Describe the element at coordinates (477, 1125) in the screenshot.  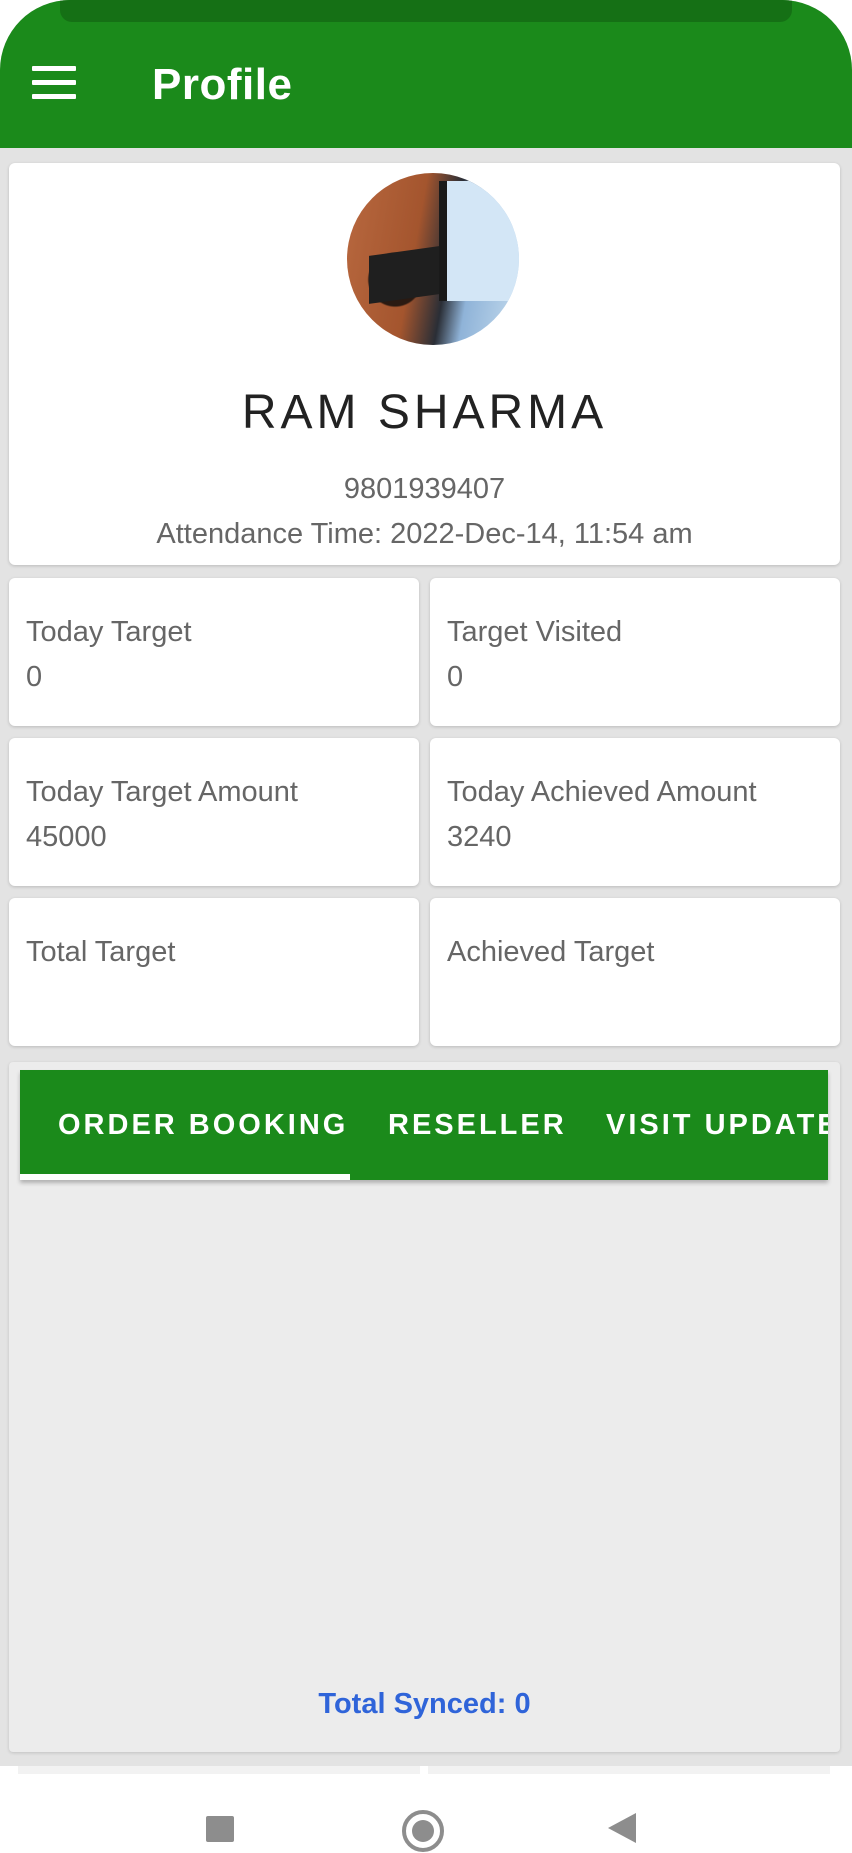
I see `tab-reseller: RESELLER` at that location.